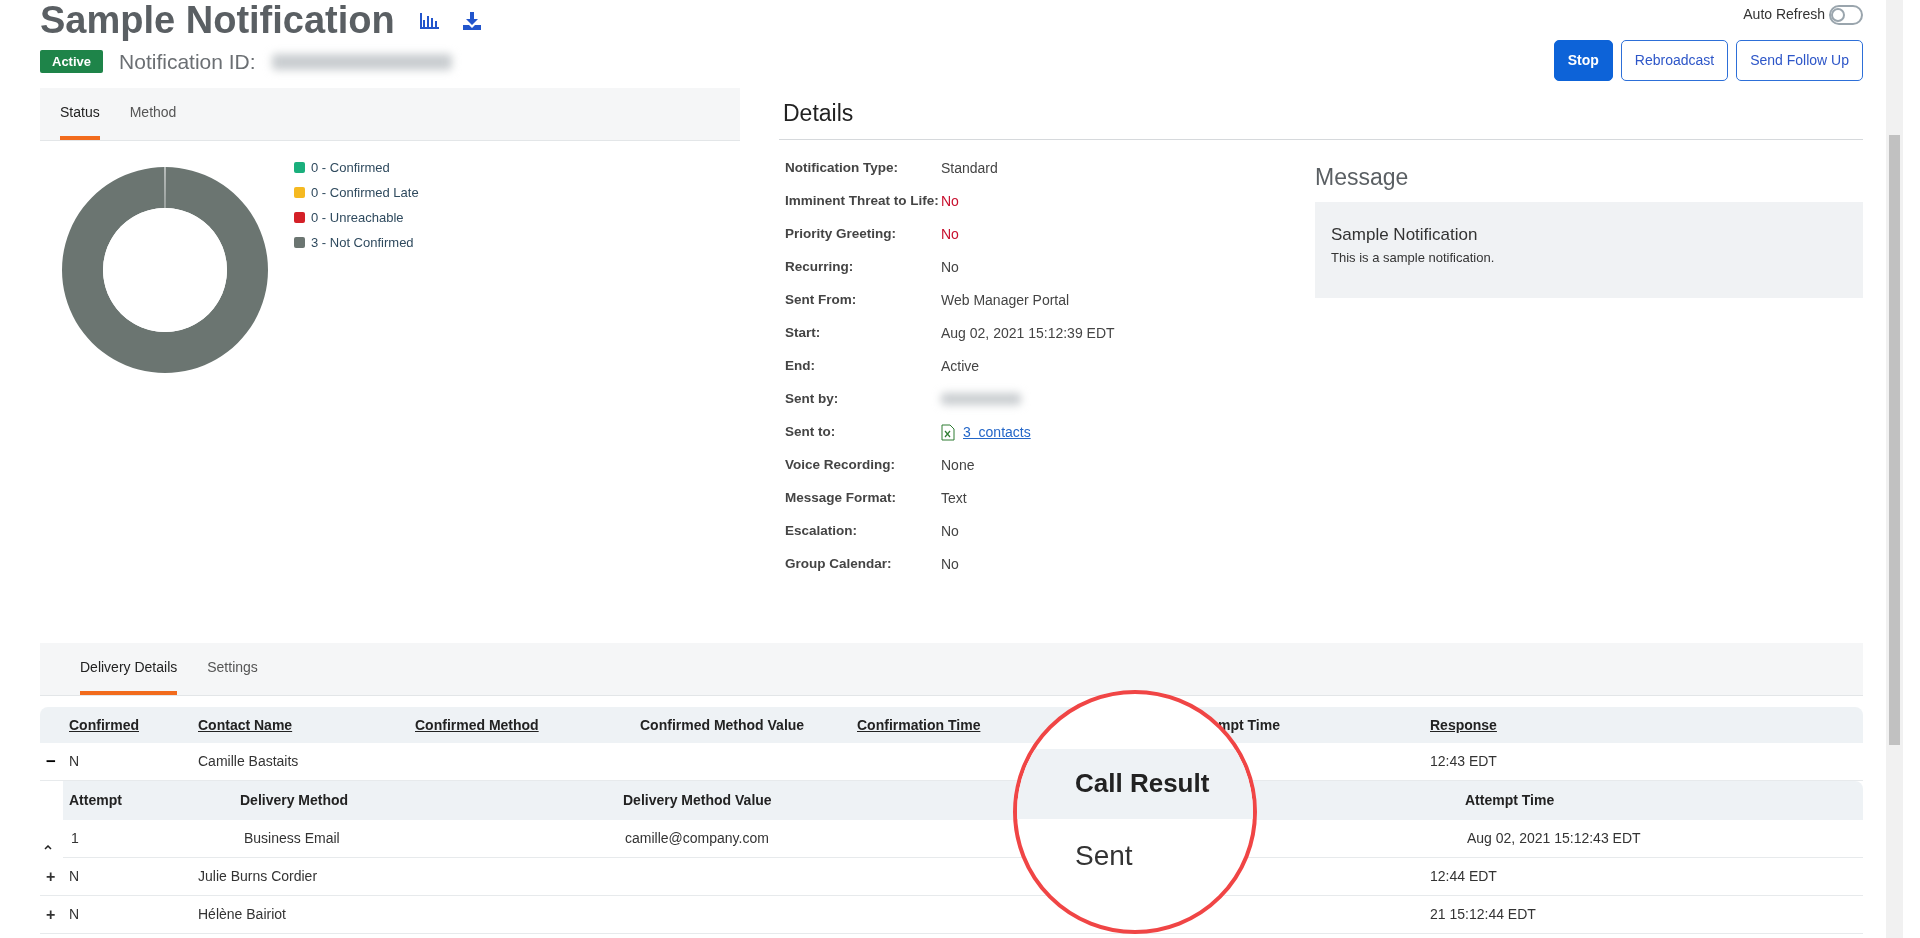 This screenshot has width=1920, height=938. I want to click on sort-header: Confirmation Time, so click(919, 725).